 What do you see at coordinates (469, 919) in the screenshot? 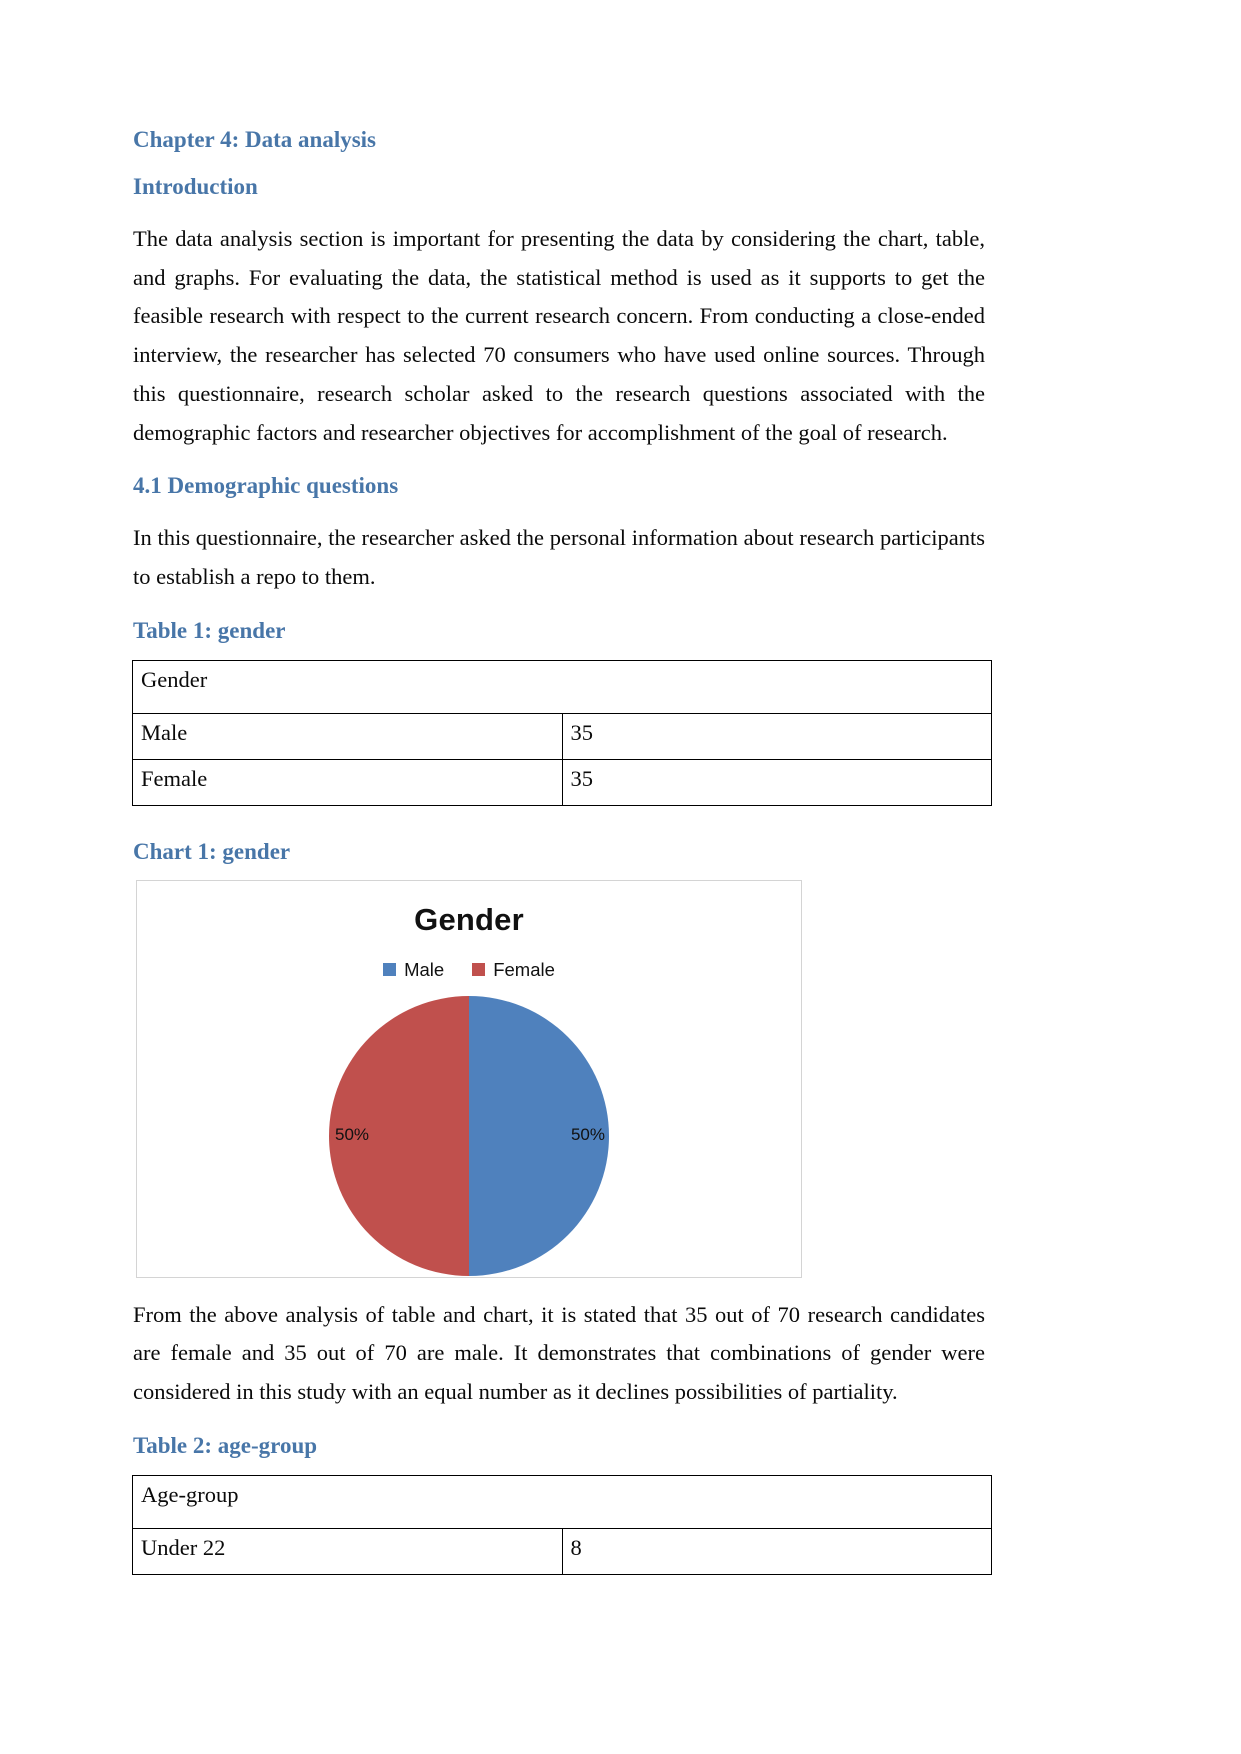
I see `chart-title: Gender` at bounding box center [469, 919].